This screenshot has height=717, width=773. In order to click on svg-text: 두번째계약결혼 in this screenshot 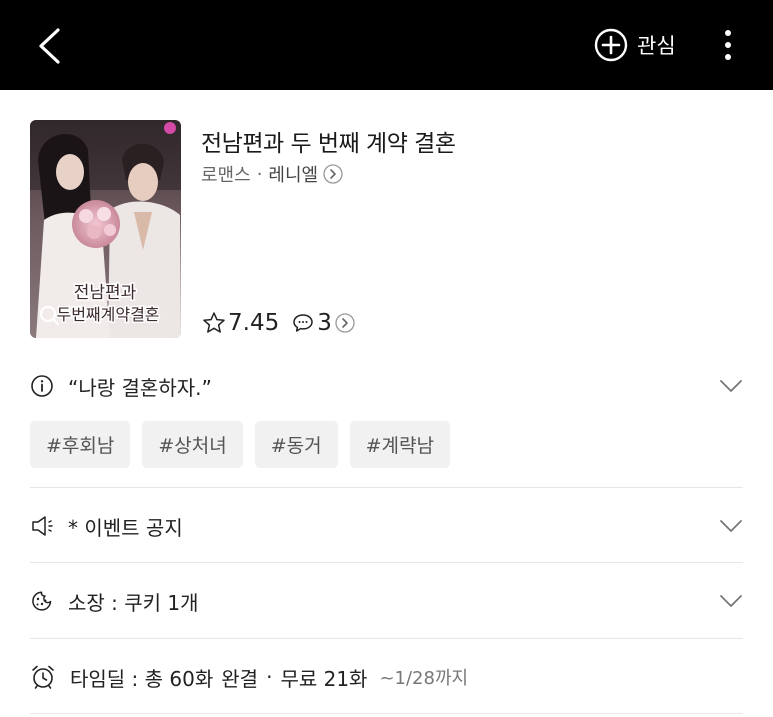, I will do `click(107, 314)`.